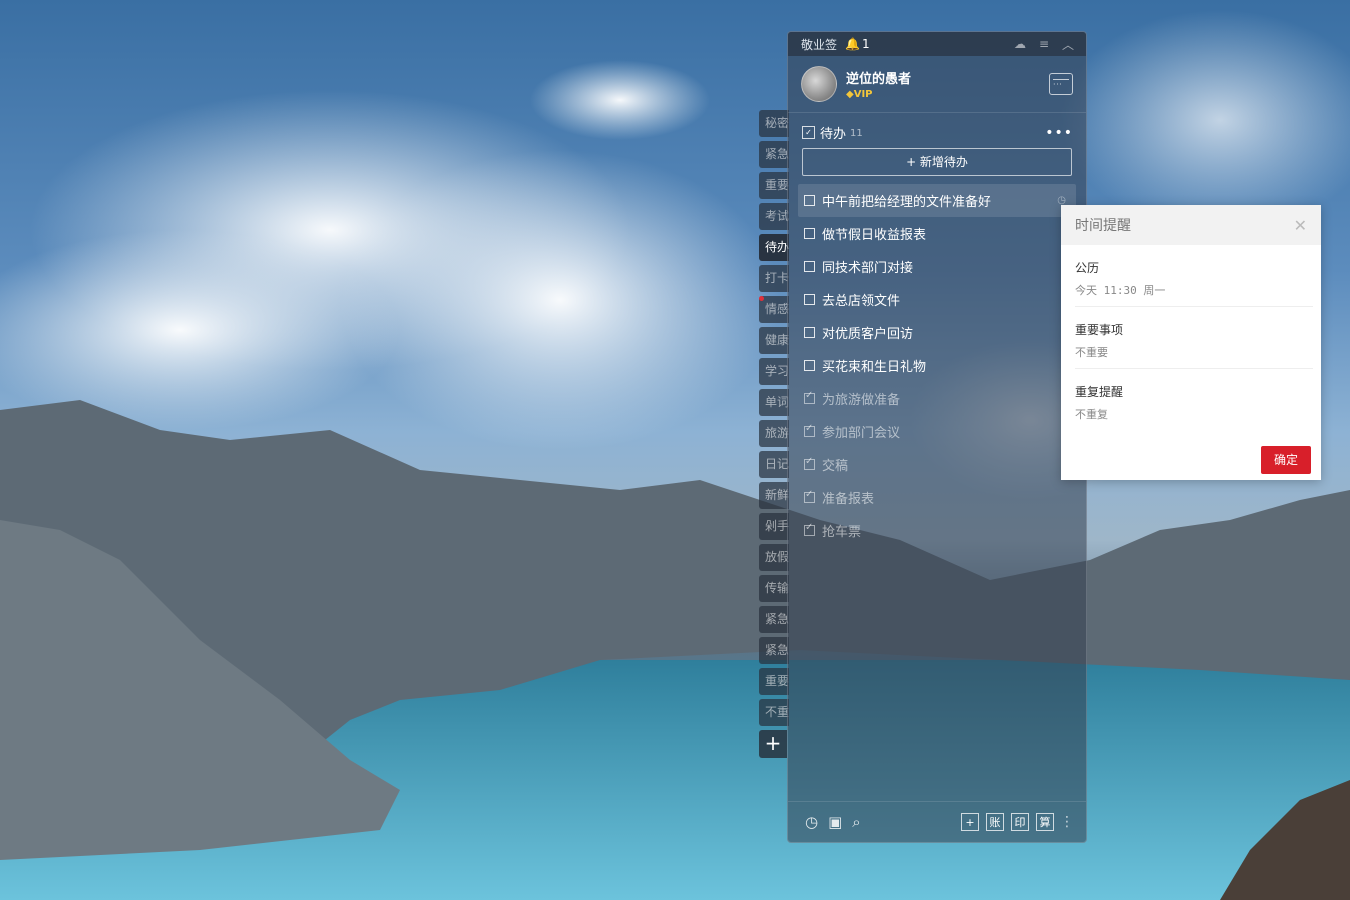  What do you see at coordinates (1068, 44) in the screenshot?
I see `collapse-icon: ︿` at bounding box center [1068, 44].